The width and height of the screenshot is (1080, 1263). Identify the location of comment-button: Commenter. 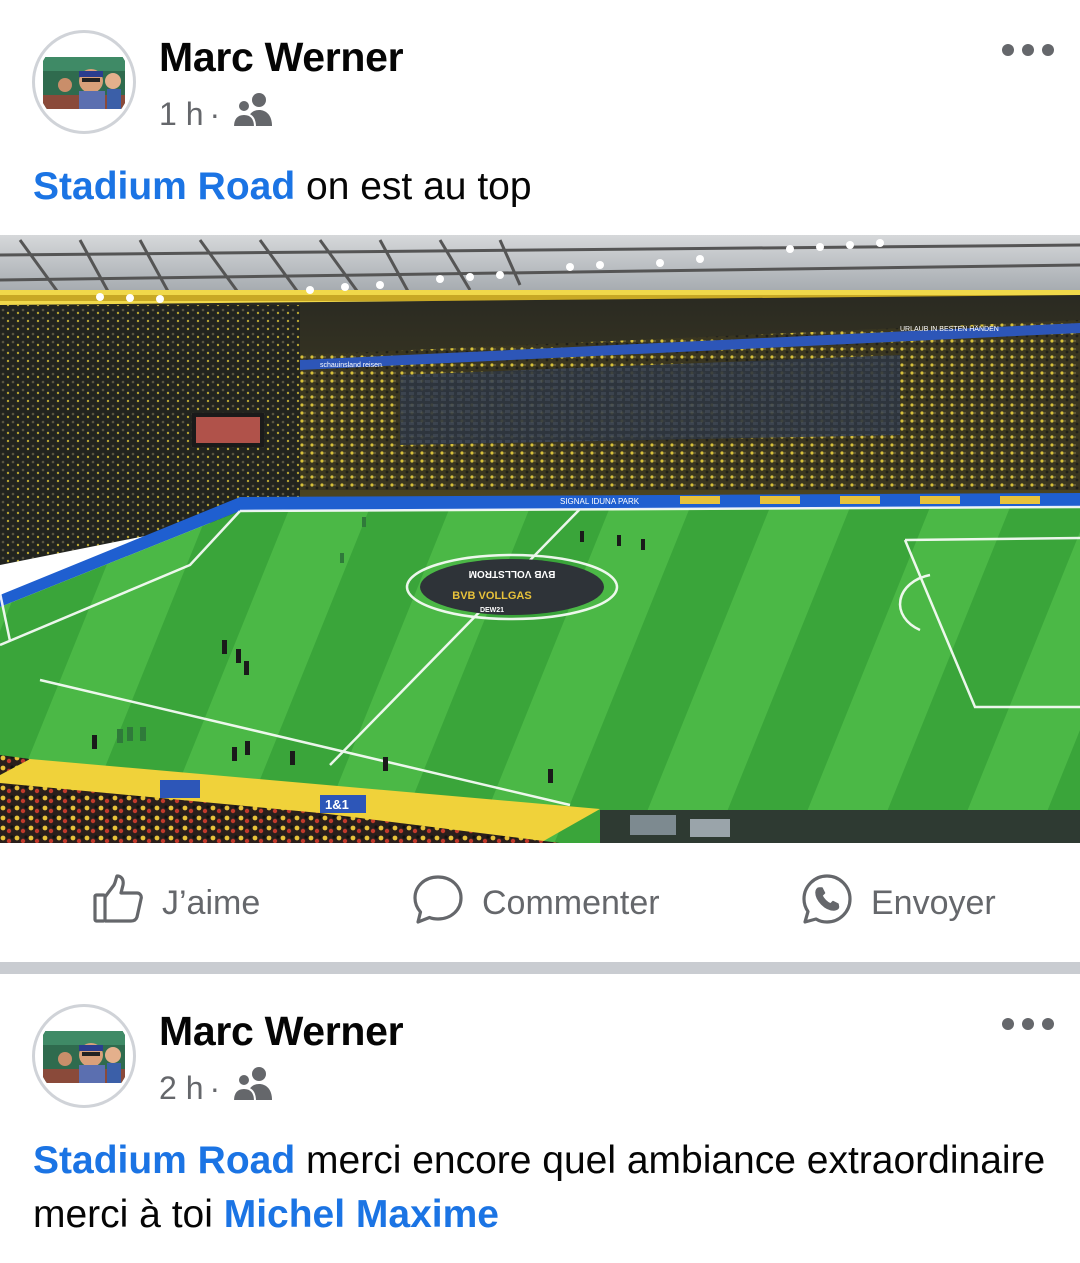
(536, 903).